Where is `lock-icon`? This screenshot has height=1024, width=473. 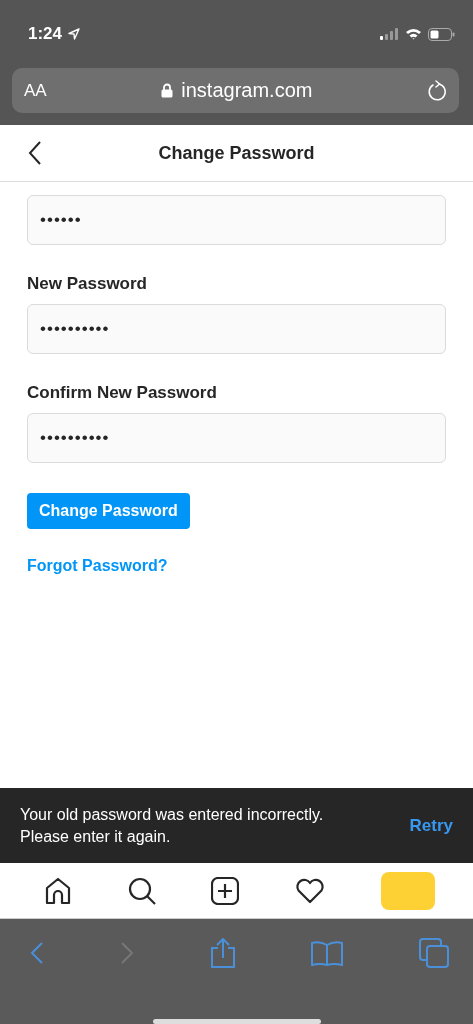
lock-icon is located at coordinates (167, 90).